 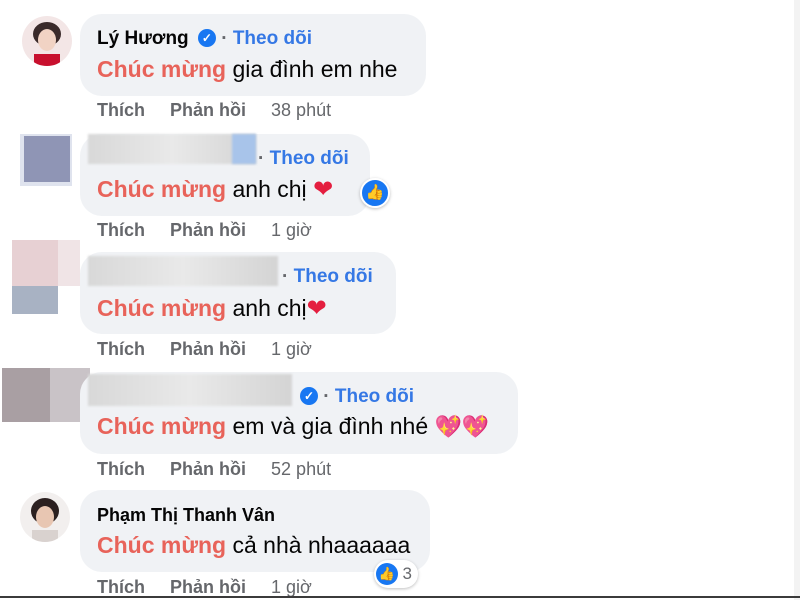 What do you see at coordinates (462, 426) in the screenshot?
I see `heart-emoji: 💖💖` at bounding box center [462, 426].